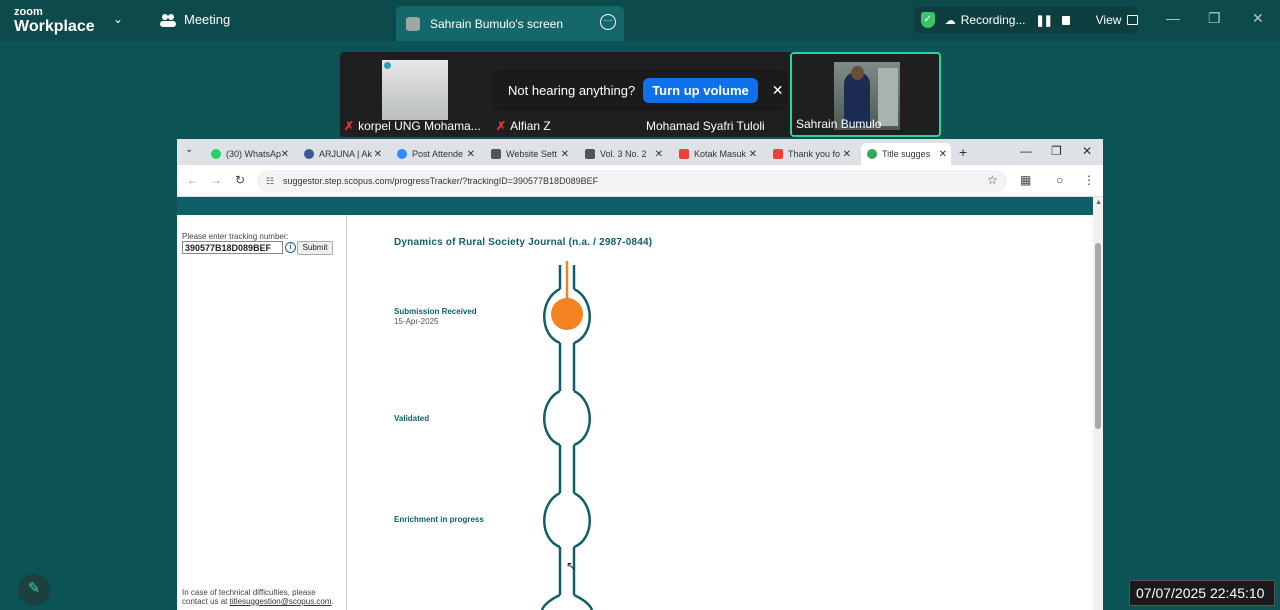  Describe the element at coordinates (635, 206) in the screenshot. I see `page-header-band` at that location.